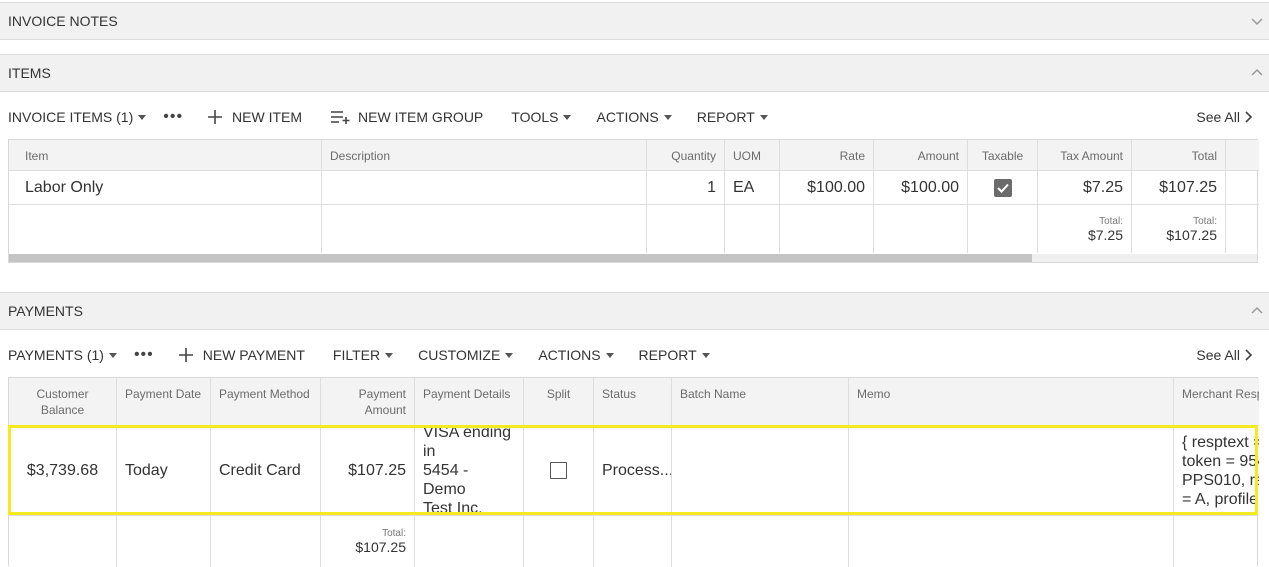 This screenshot has width=1269, height=567. I want to click on filter-dropdown: FILTER, so click(363, 355).